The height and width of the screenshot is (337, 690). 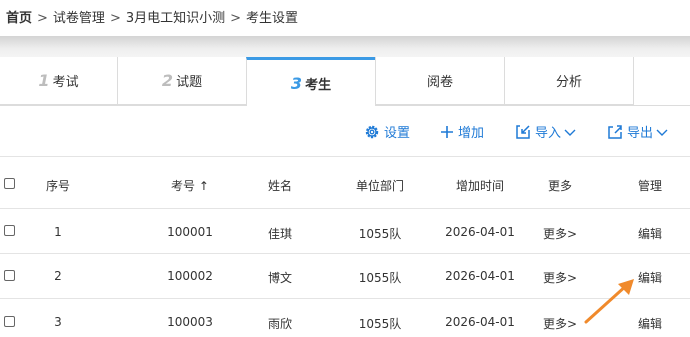 I want to click on breadcrumb-bar: 首页 > 试卷管理 >3月电工知识小测 > 考生设置, so click(x=345, y=18).